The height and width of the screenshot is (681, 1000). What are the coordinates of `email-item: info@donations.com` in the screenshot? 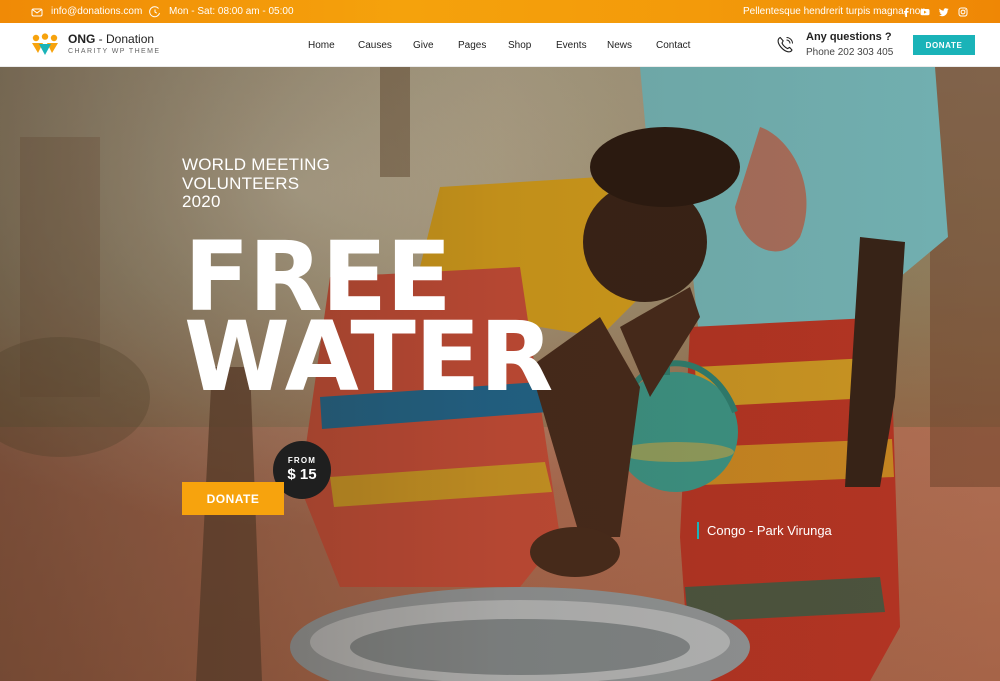 It's located at (86, 11).